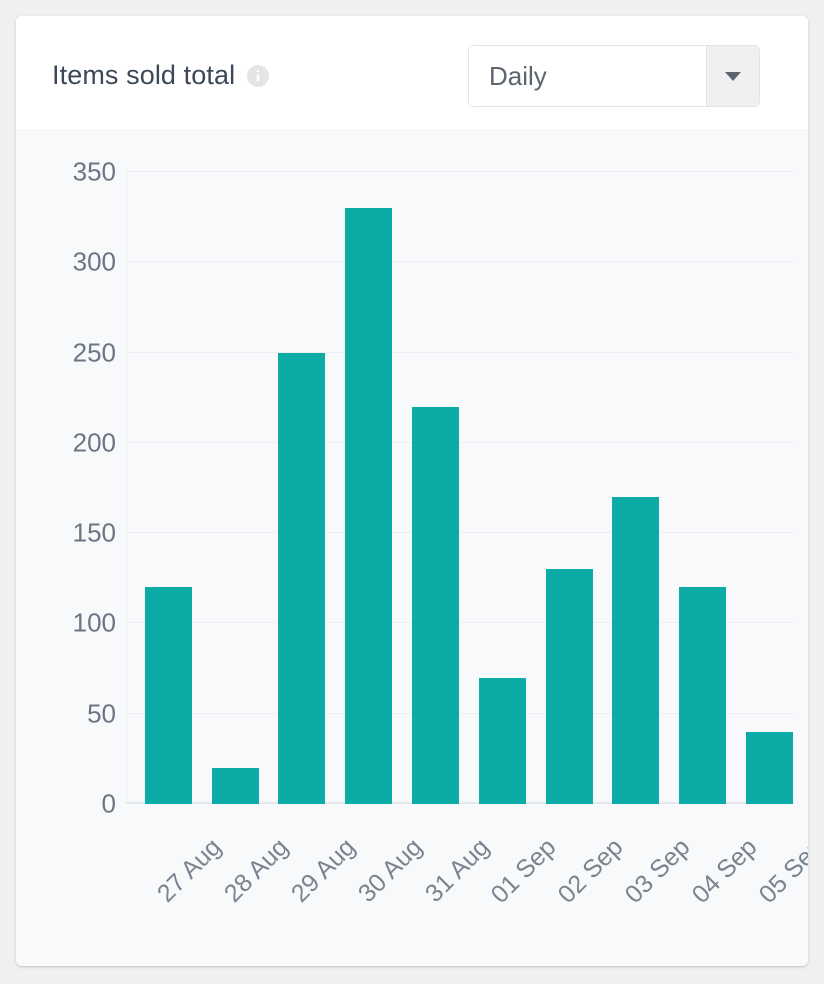 The image size is (824, 984). Describe the element at coordinates (258, 75) in the screenshot. I see `info-icon` at that location.